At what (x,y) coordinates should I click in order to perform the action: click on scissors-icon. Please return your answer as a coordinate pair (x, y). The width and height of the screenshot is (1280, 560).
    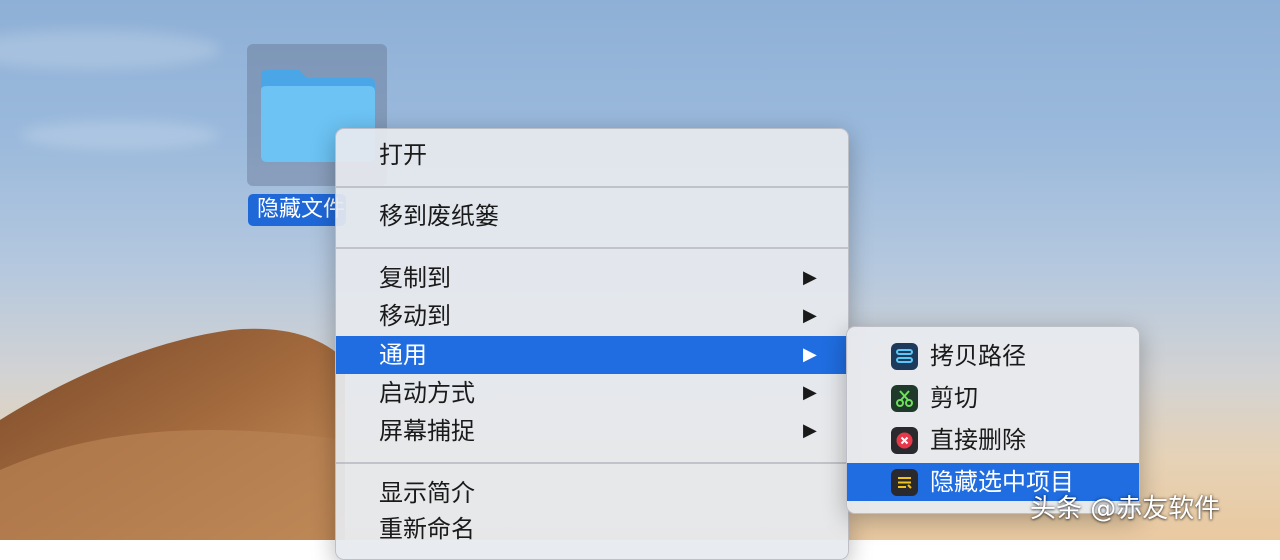
    Looking at the image, I should click on (904, 398).